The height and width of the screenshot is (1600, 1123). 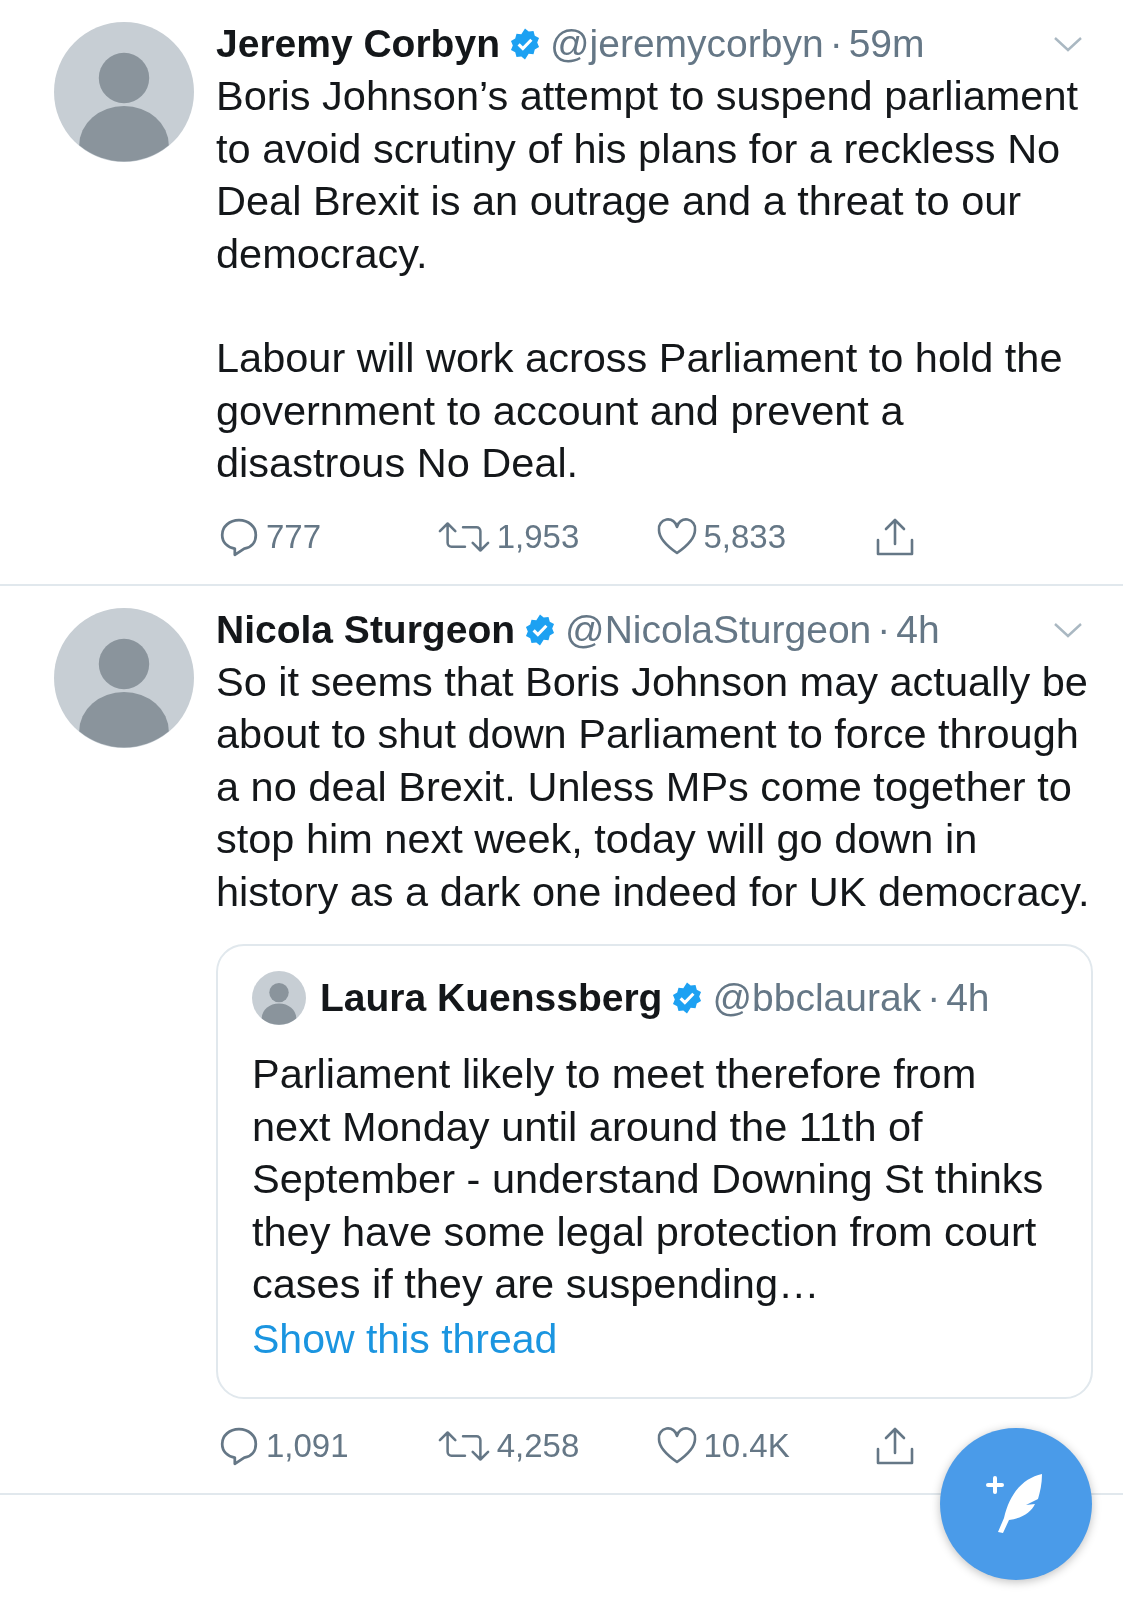 What do you see at coordinates (718, 629) in the screenshot?
I see `user-handle: @NicolaSturgeon` at bounding box center [718, 629].